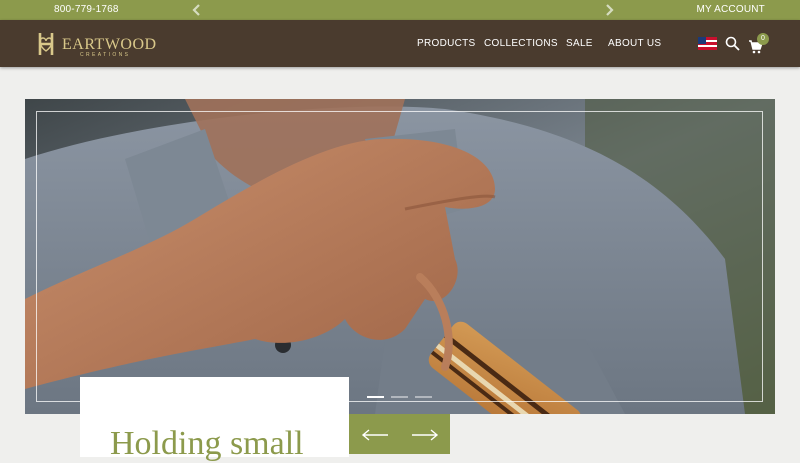 The image size is (800, 463). What do you see at coordinates (425, 435) in the screenshot?
I see `next-slide-arrow-icon` at bounding box center [425, 435].